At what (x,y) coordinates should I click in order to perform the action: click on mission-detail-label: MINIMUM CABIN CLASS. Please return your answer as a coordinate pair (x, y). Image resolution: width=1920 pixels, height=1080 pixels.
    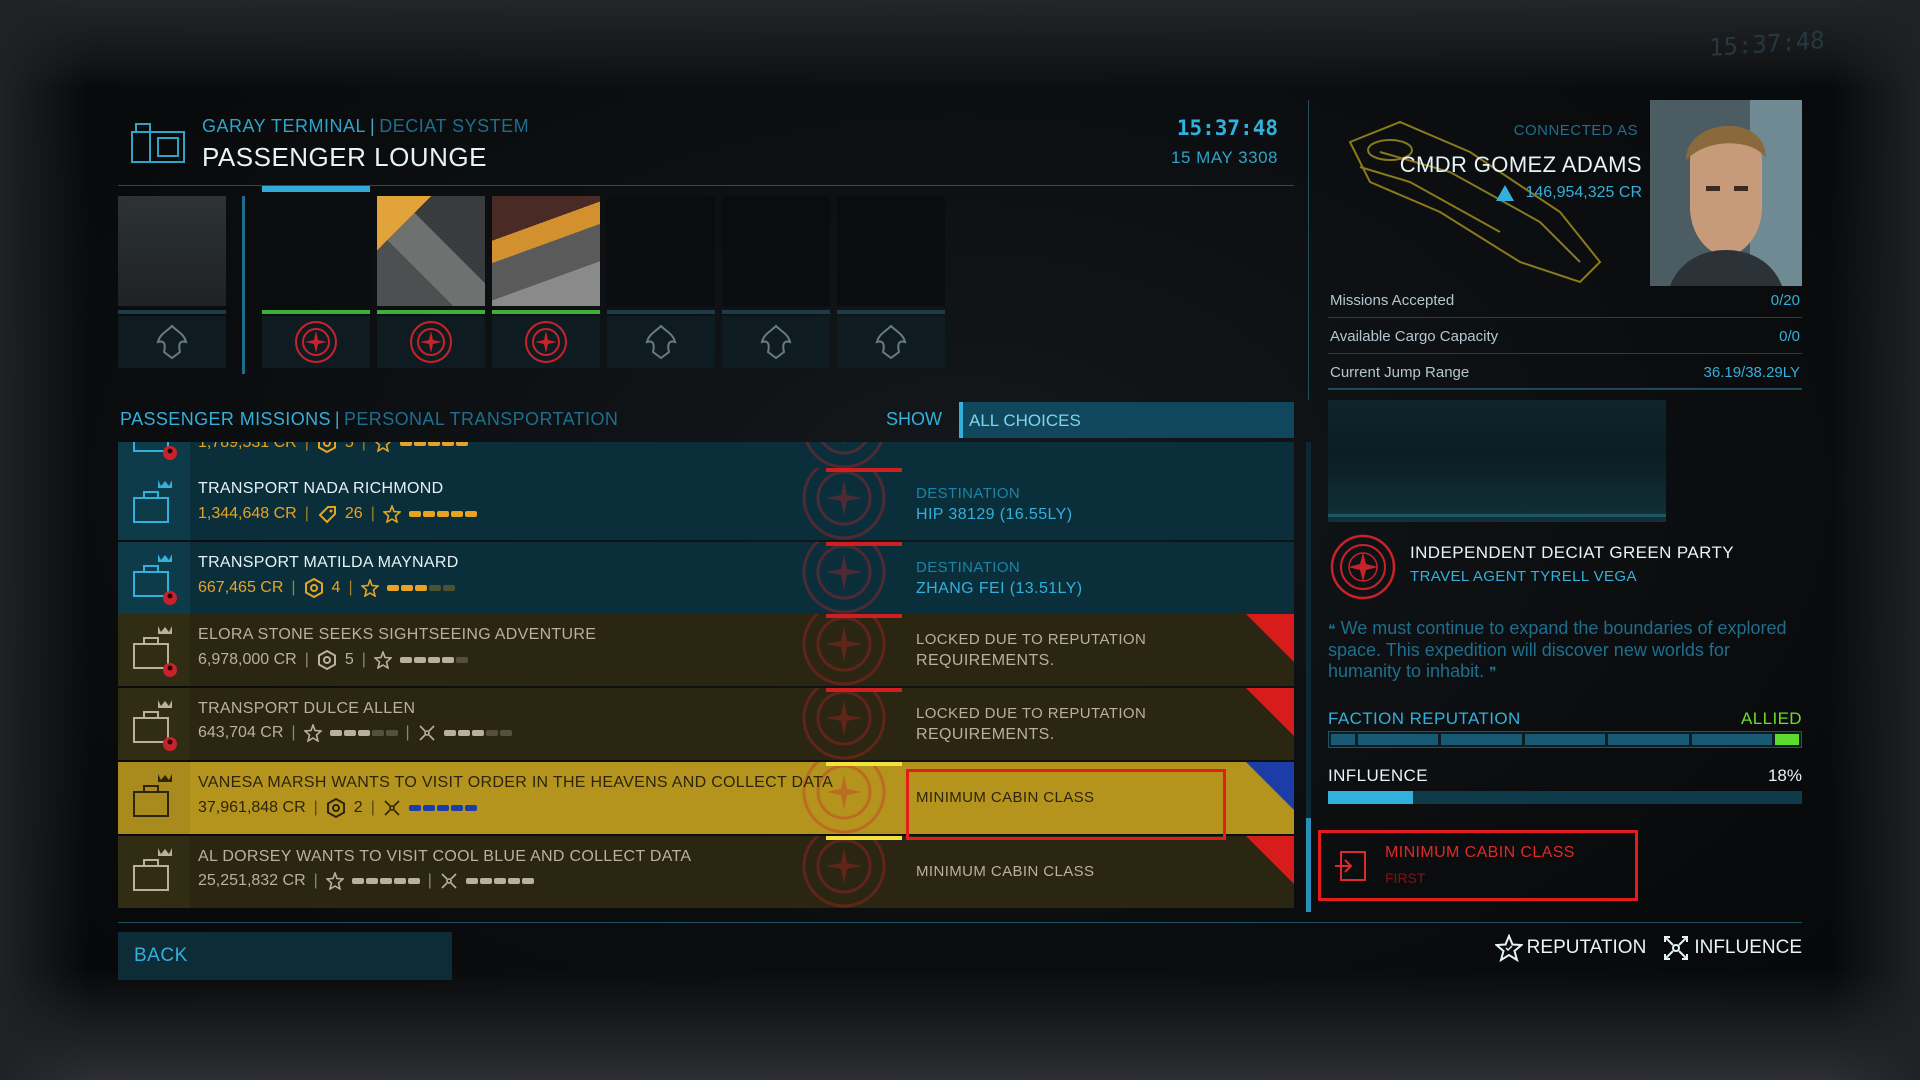
    Looking at the image, I should click on (1005, 797).